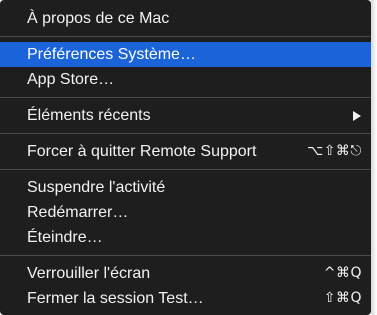  Describe the element at coordinates (89, 115) in the screenshot. I see `menu-item-label: Éléments récents` at that location.